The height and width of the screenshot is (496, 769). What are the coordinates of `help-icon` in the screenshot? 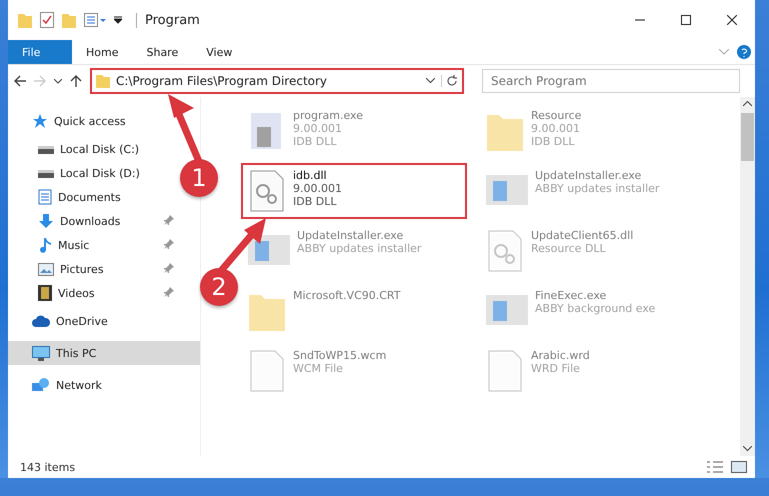 It's located at (744, 52).